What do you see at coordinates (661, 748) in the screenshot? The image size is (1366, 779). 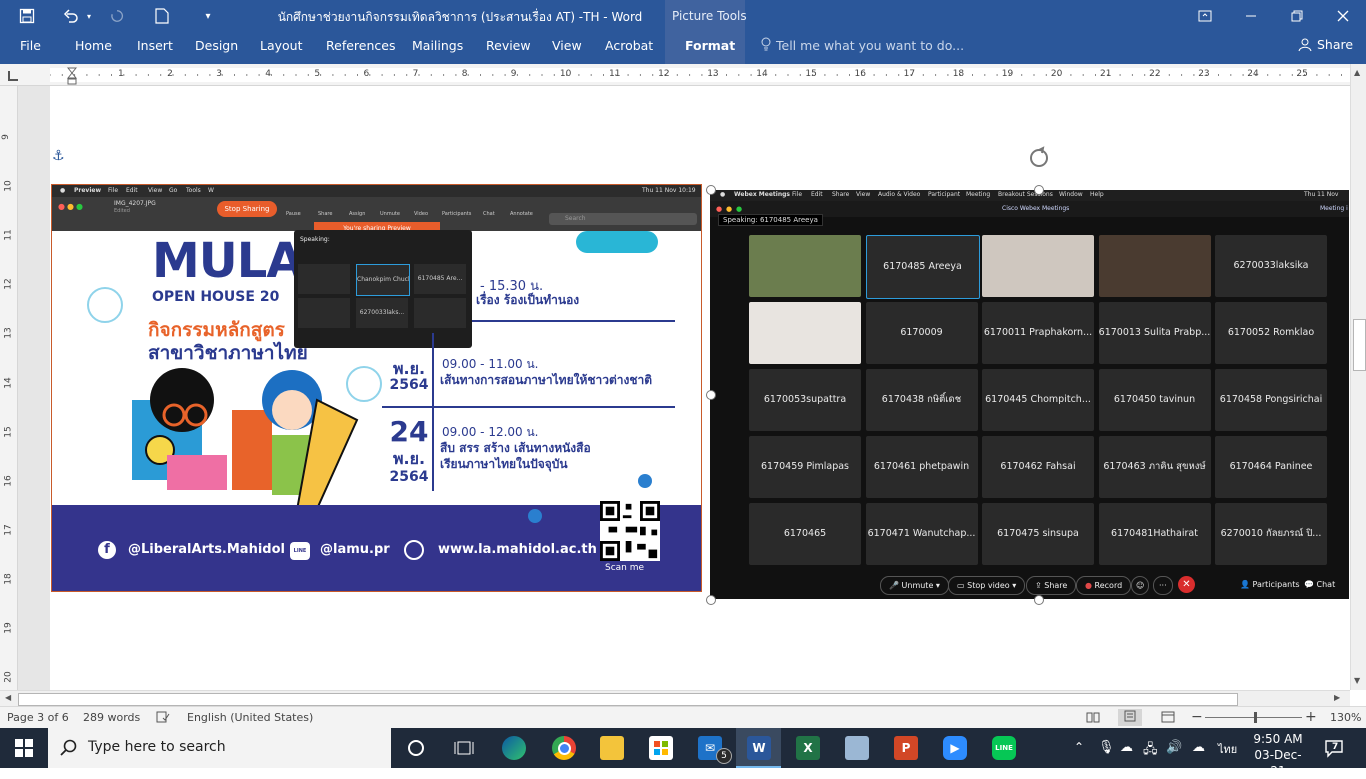 I see `microsoft-store-icon` at bounding box center [661, 748].